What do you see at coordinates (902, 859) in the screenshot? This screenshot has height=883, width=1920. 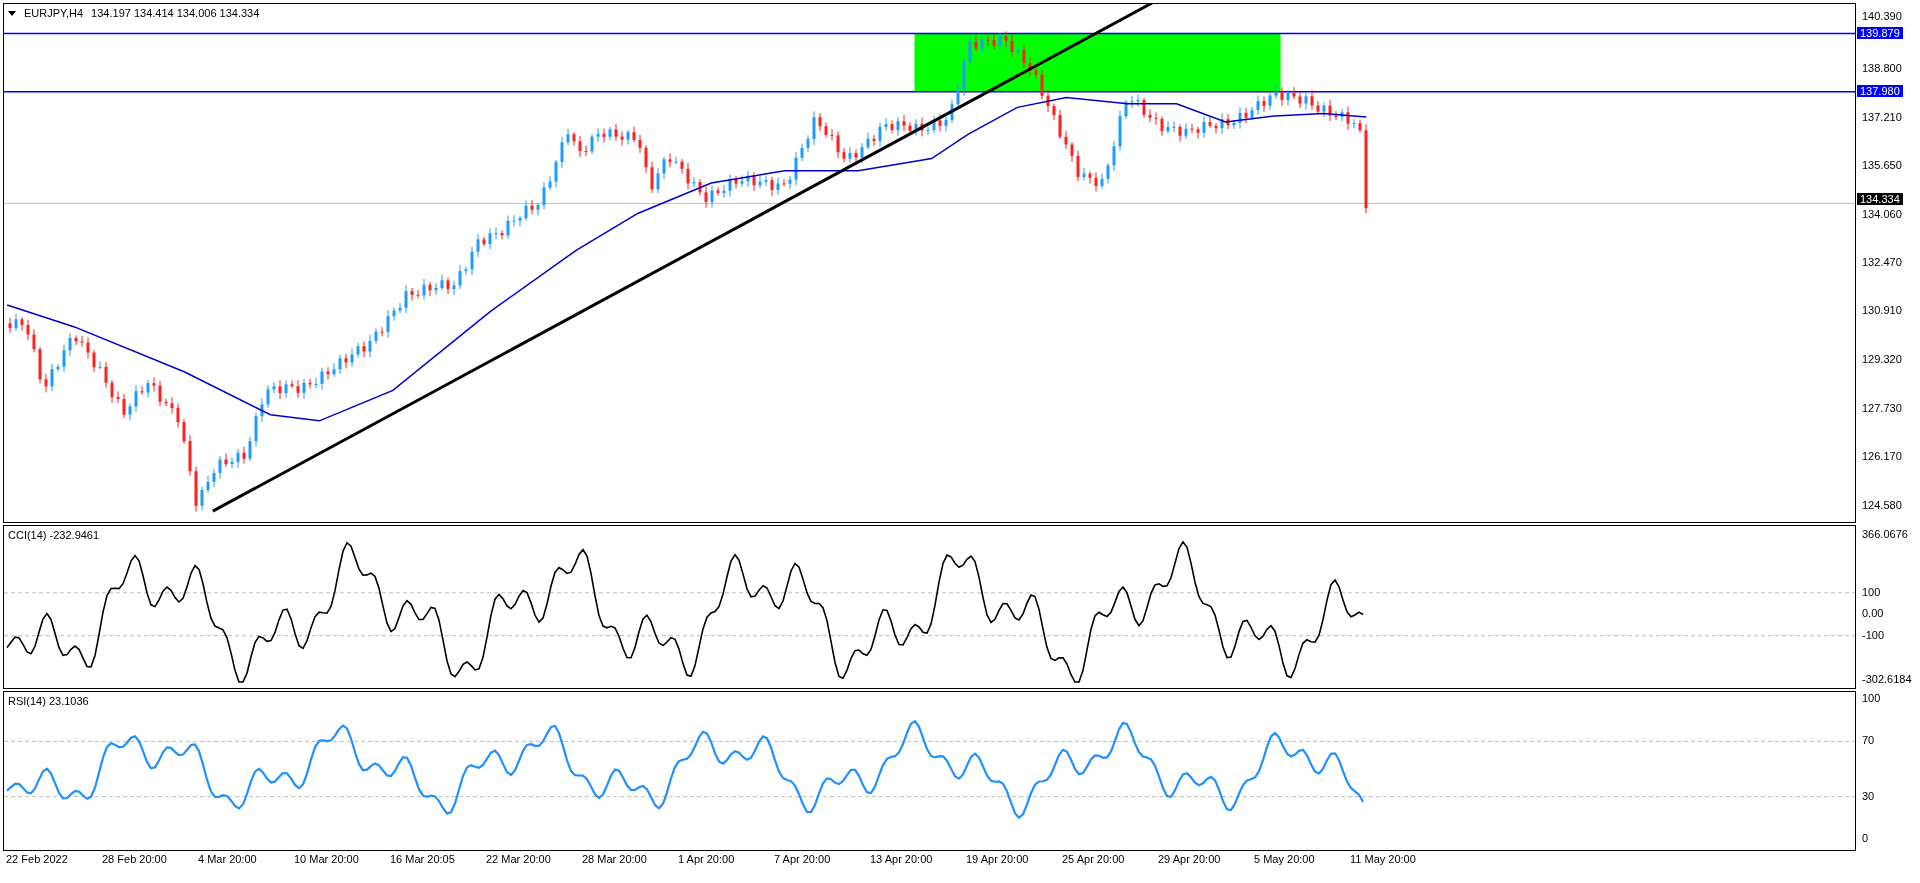 I see `time-axis-label: 13 Apr 20:00` at bounding box center [902, 859].